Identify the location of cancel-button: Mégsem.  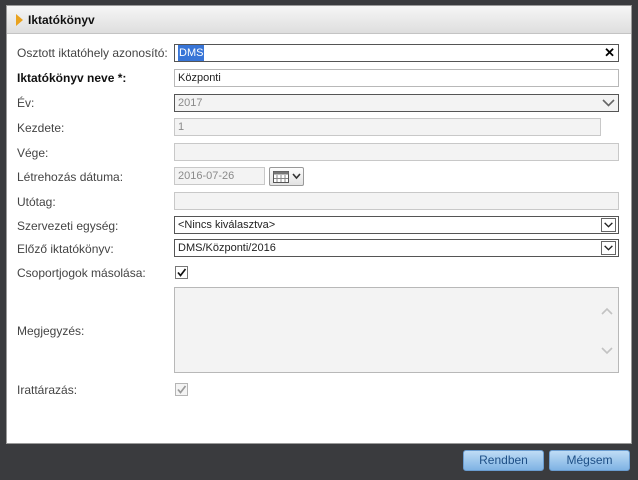
(589, 460).